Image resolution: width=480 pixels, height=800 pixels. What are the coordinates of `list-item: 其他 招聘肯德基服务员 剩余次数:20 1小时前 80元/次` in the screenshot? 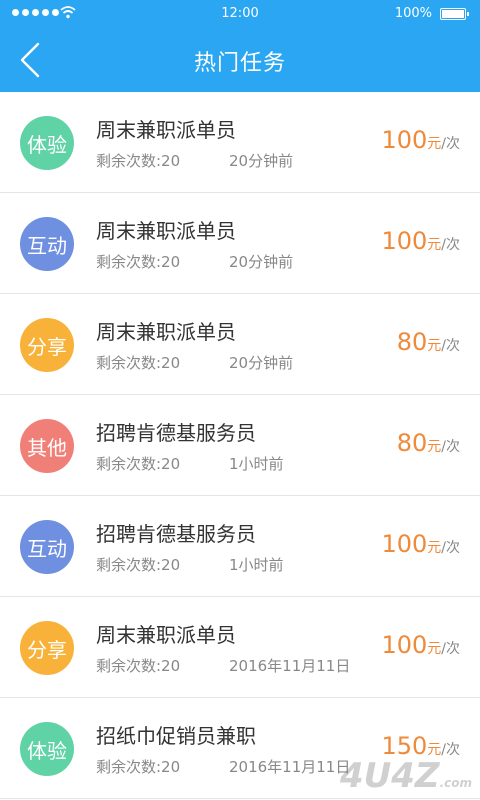 It's located at (240, 445).